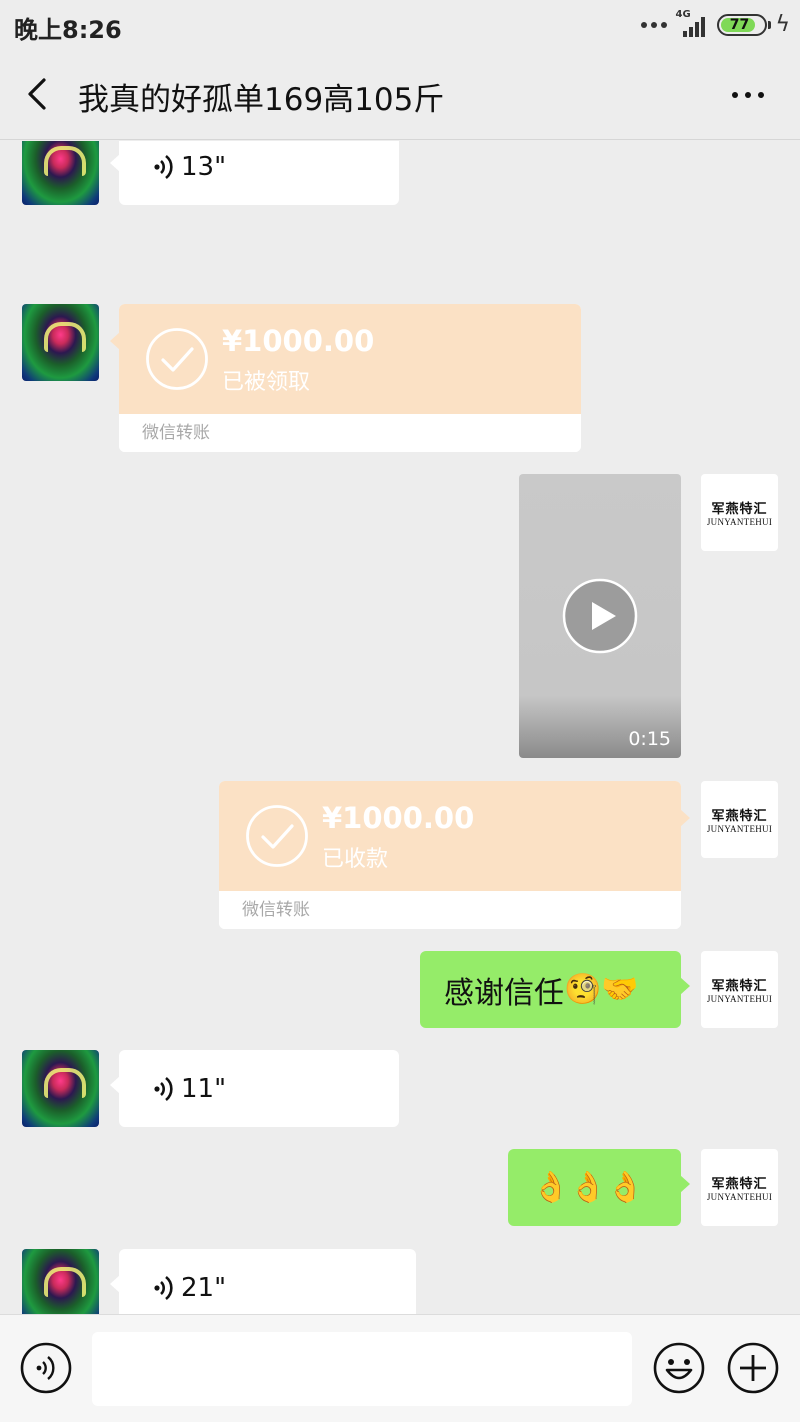 The height and width of the screenshot is (1422, 800). I want to click on video-message: 0:15, so click(600, 616).